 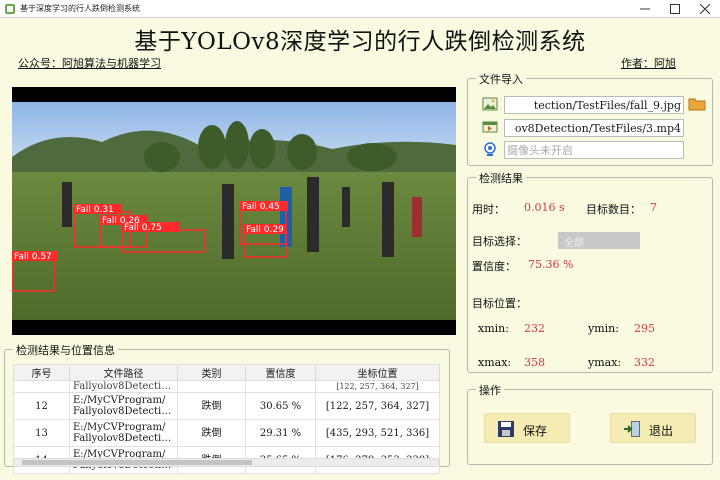 What do you see at coordinates (137, 462) in the screenshot?
I see `scrollbar-thumb` at bounding box center [137, 462].